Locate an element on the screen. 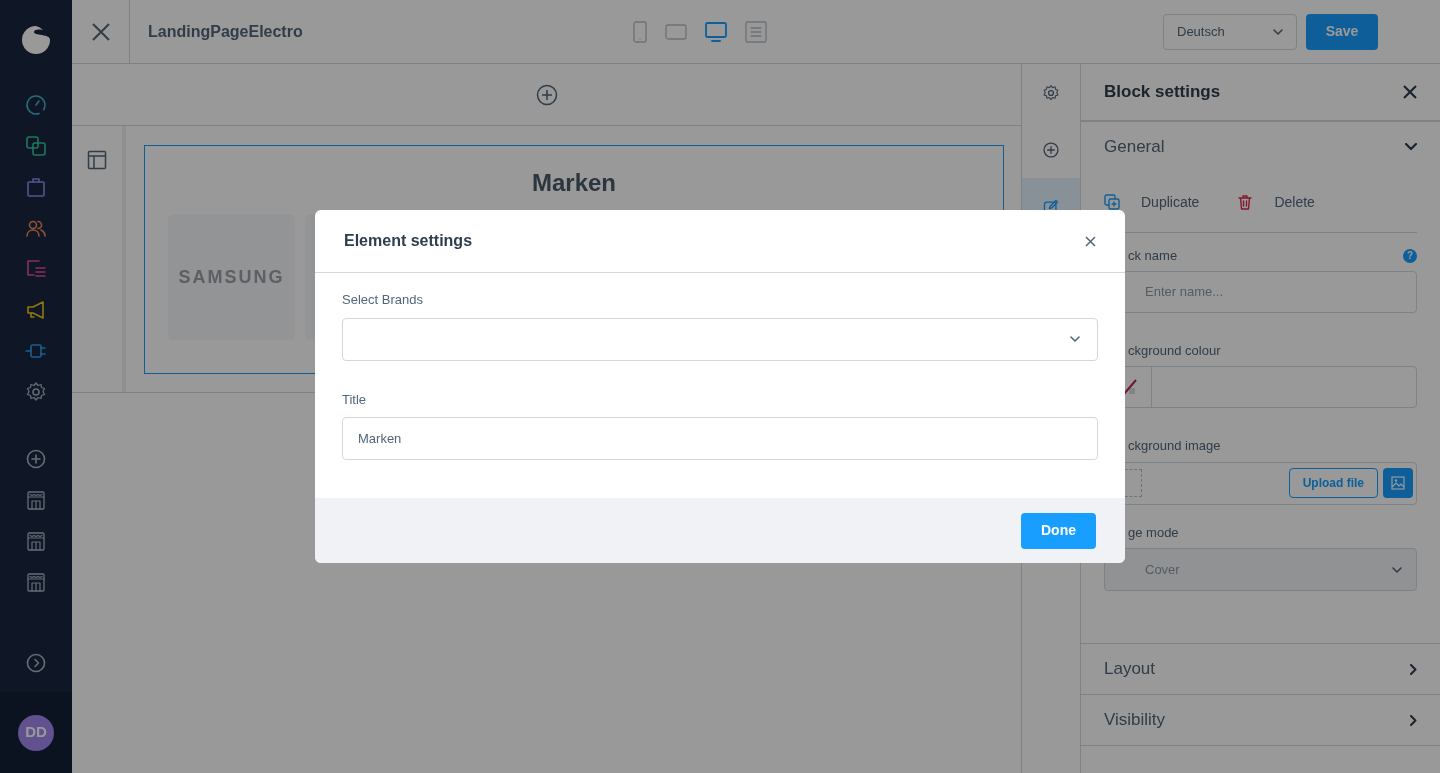 The image size is (1440, 773). field-label: ckground colour is located at coordinates (1174, 350).